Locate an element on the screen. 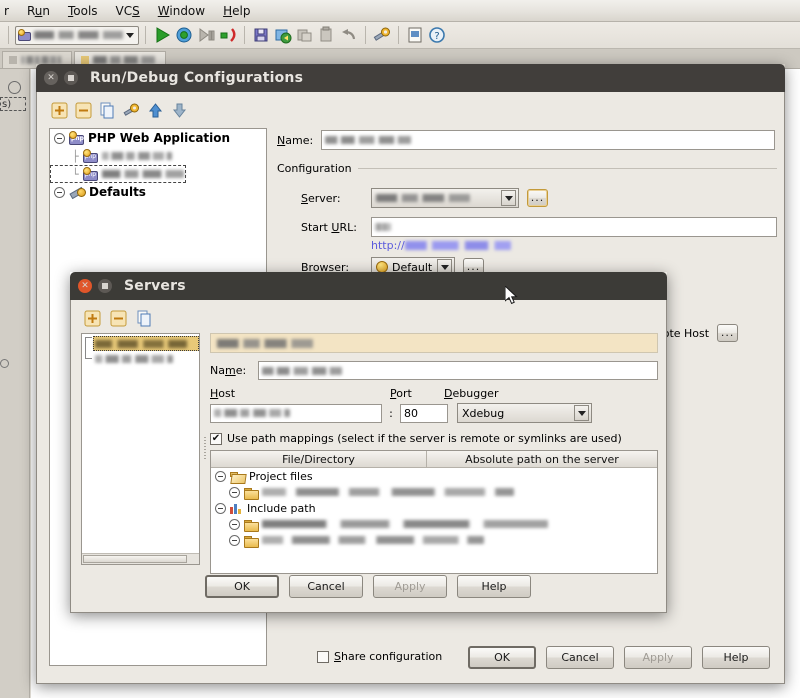  run-configuration-name is located at coordinates (78, 35).